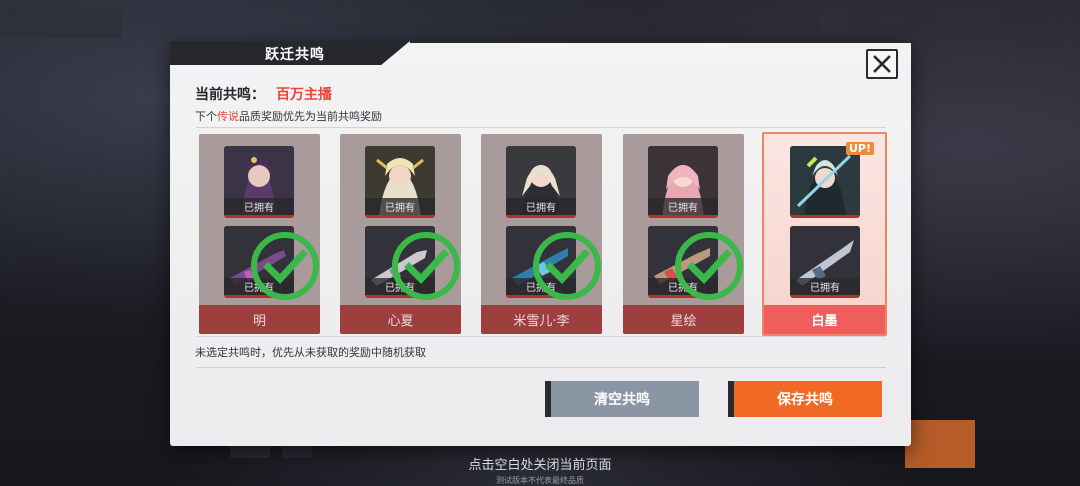 The height and width of the screenshot is (486, 1080). Describe the element at coordinates (310, 352) in the screenshot. I see `random-reward-hint: 未选定共鸣时，优先从未获取的奖励中随机获取` at that location.